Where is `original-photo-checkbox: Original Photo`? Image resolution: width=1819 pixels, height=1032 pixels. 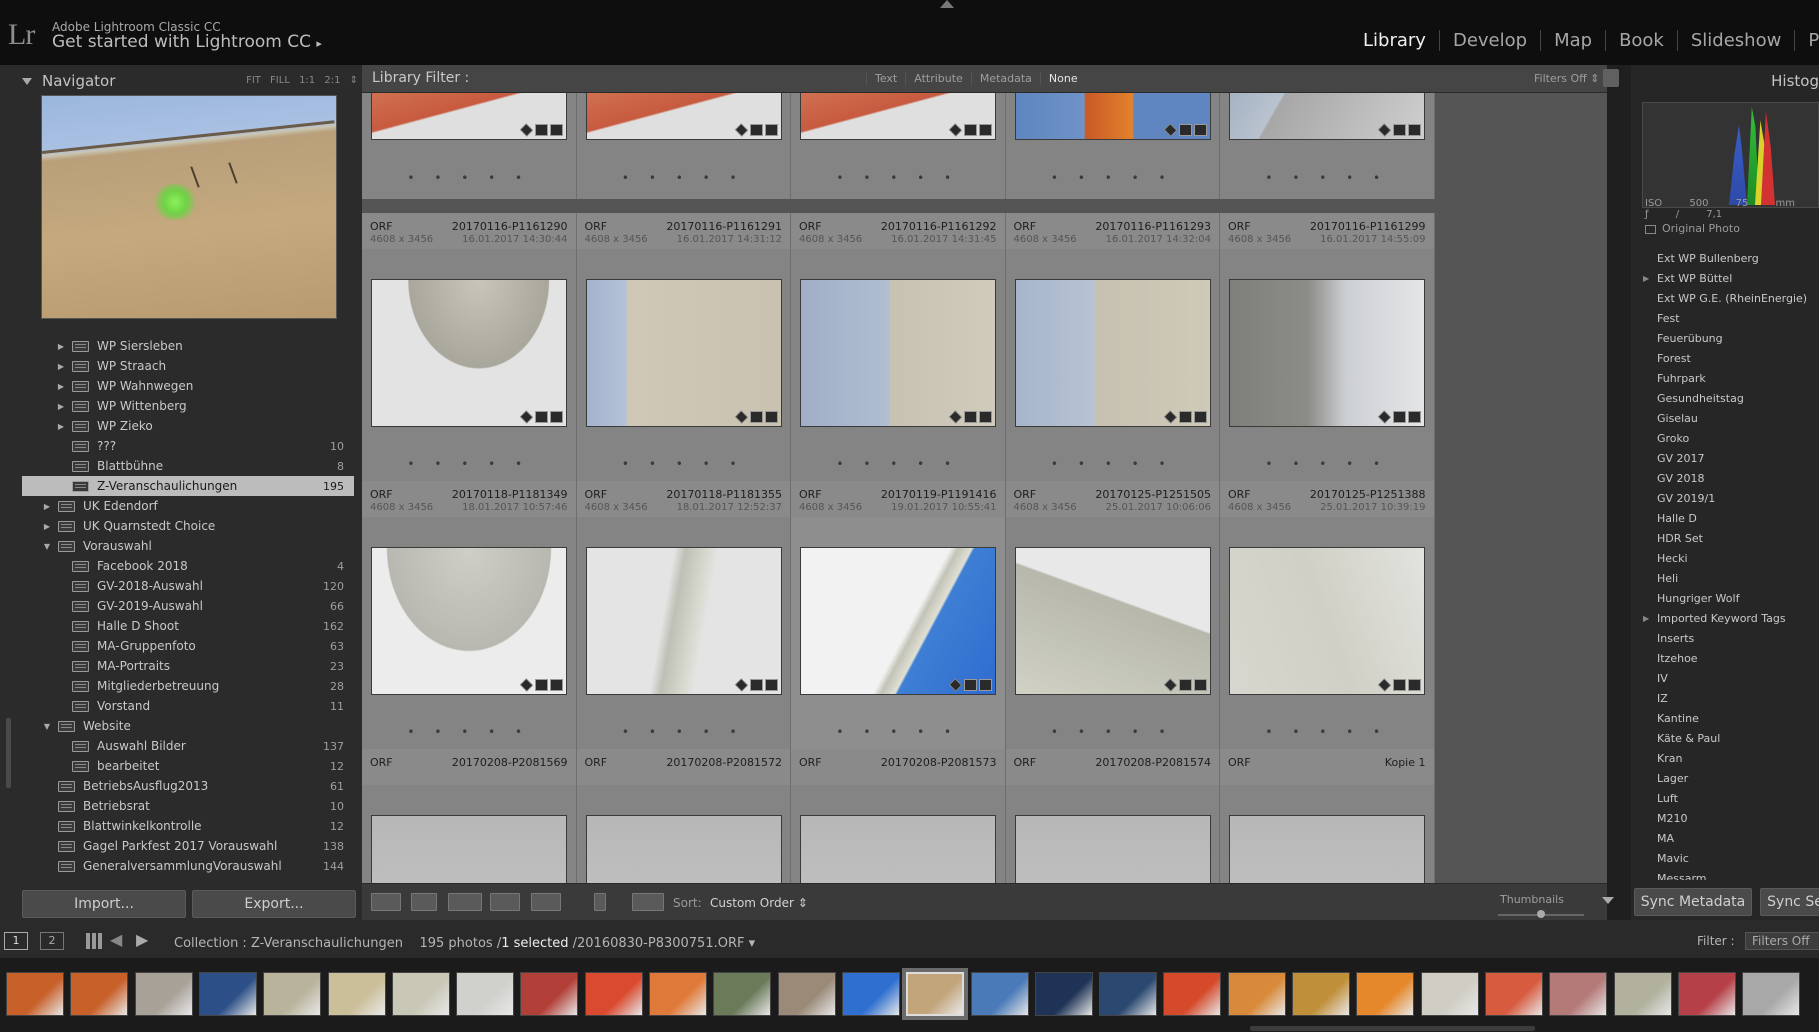 original-photo-checkbox: Original Photo is located at coordinates (1692, 228).